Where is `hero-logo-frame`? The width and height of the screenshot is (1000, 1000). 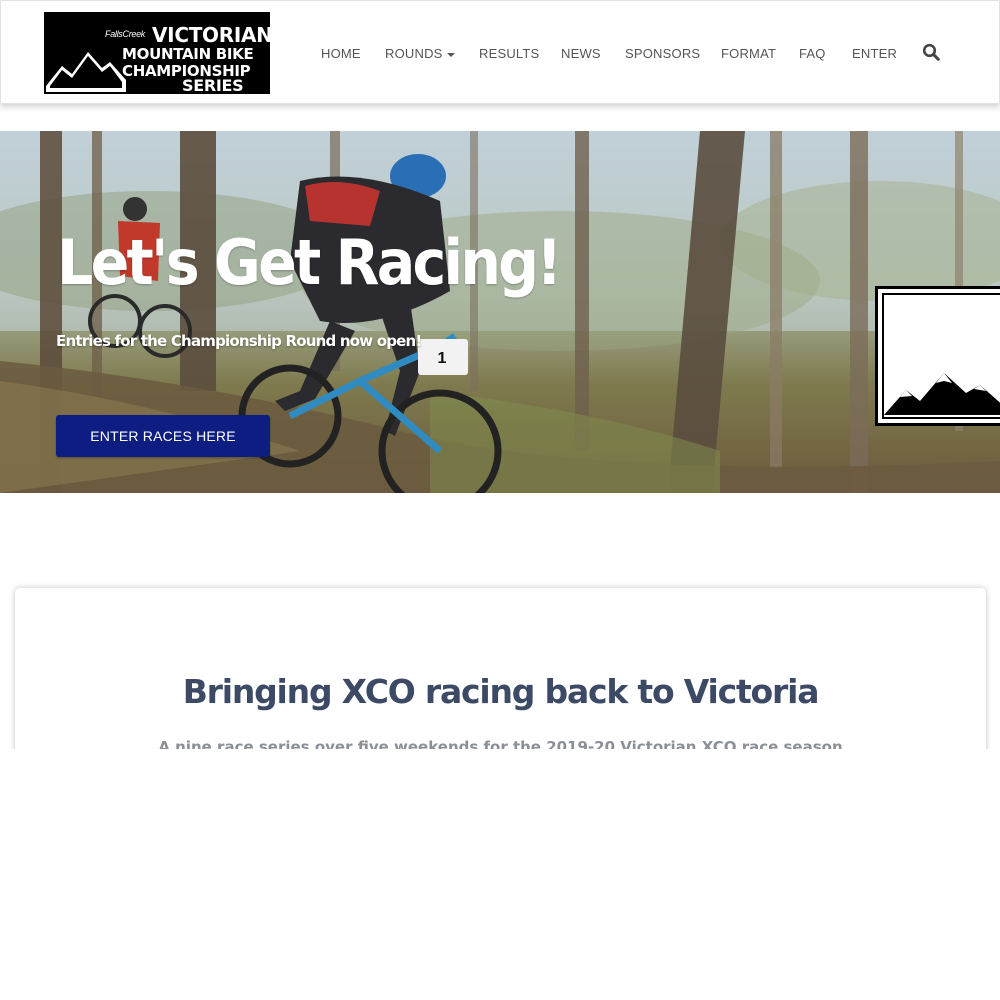
hero-logo-frame is located at coordinates (941, 356).